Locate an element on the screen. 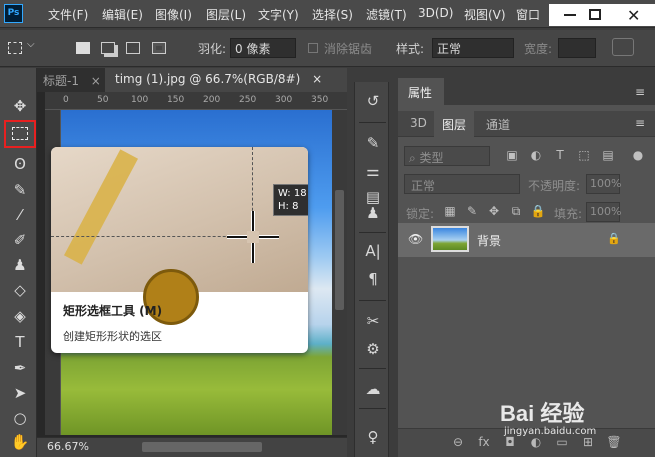 The height and width of the screenshot is (457, 655). tab-timg: timg (1).jpg @ 66.7%(RGB/8#) × is located at coordinates (226, 80).